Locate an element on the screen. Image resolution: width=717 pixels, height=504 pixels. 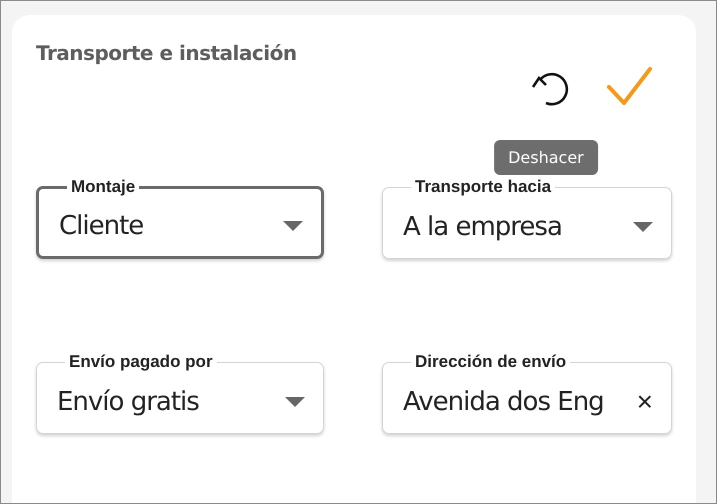
select-field: Montaje Cliente is located at coordinates (180, 218).